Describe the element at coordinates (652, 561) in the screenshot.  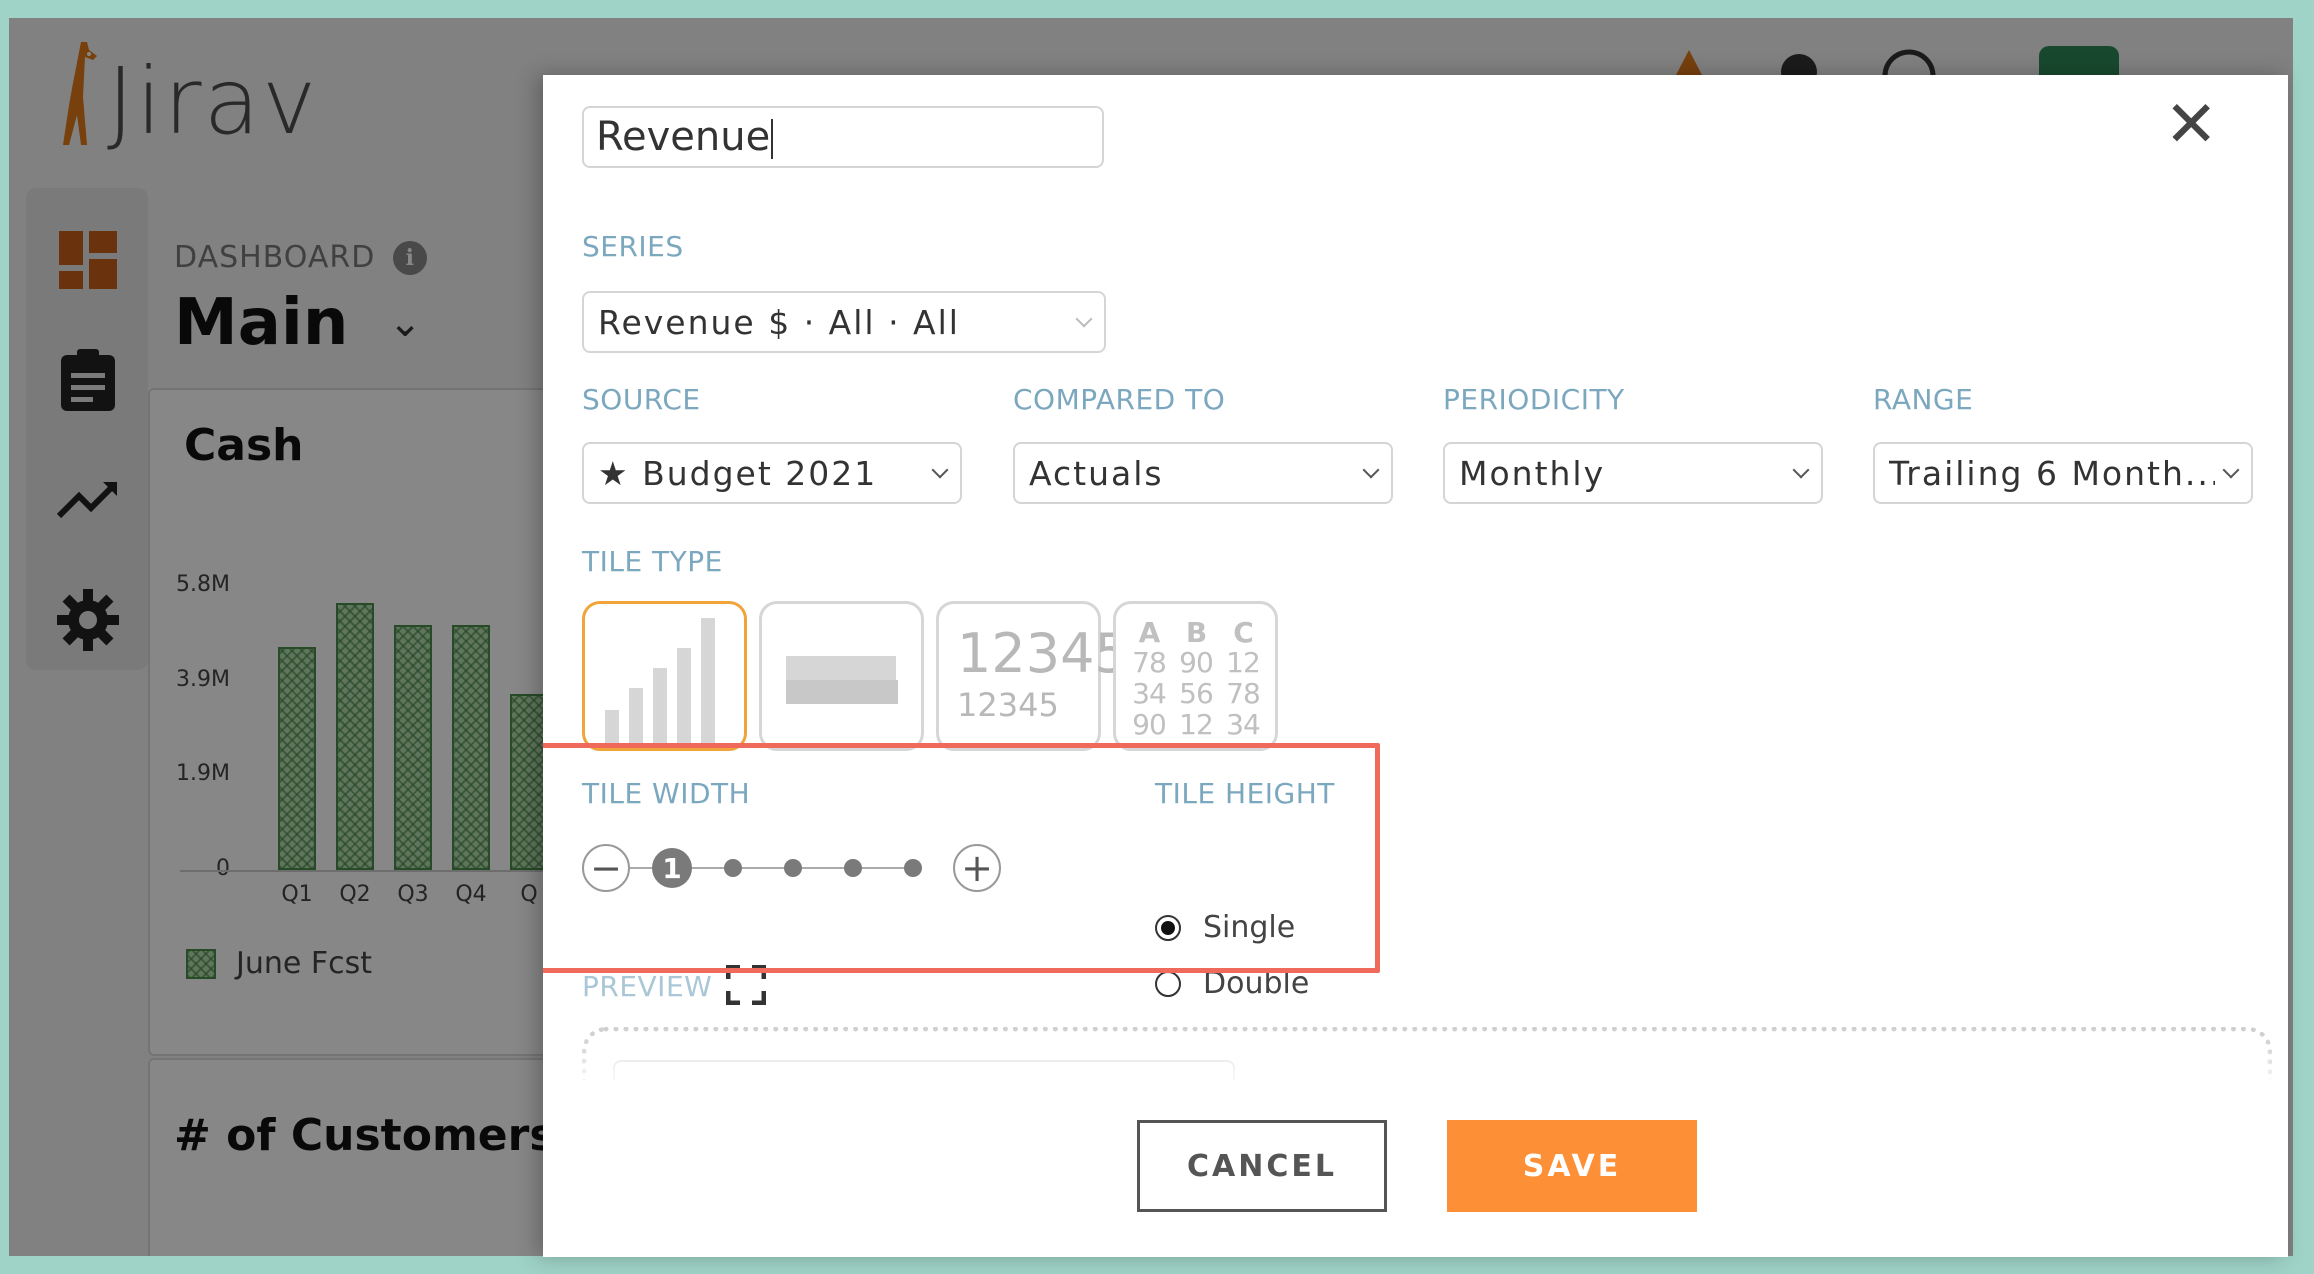
I see `tile-type-label: TILE TYPE` at that location.